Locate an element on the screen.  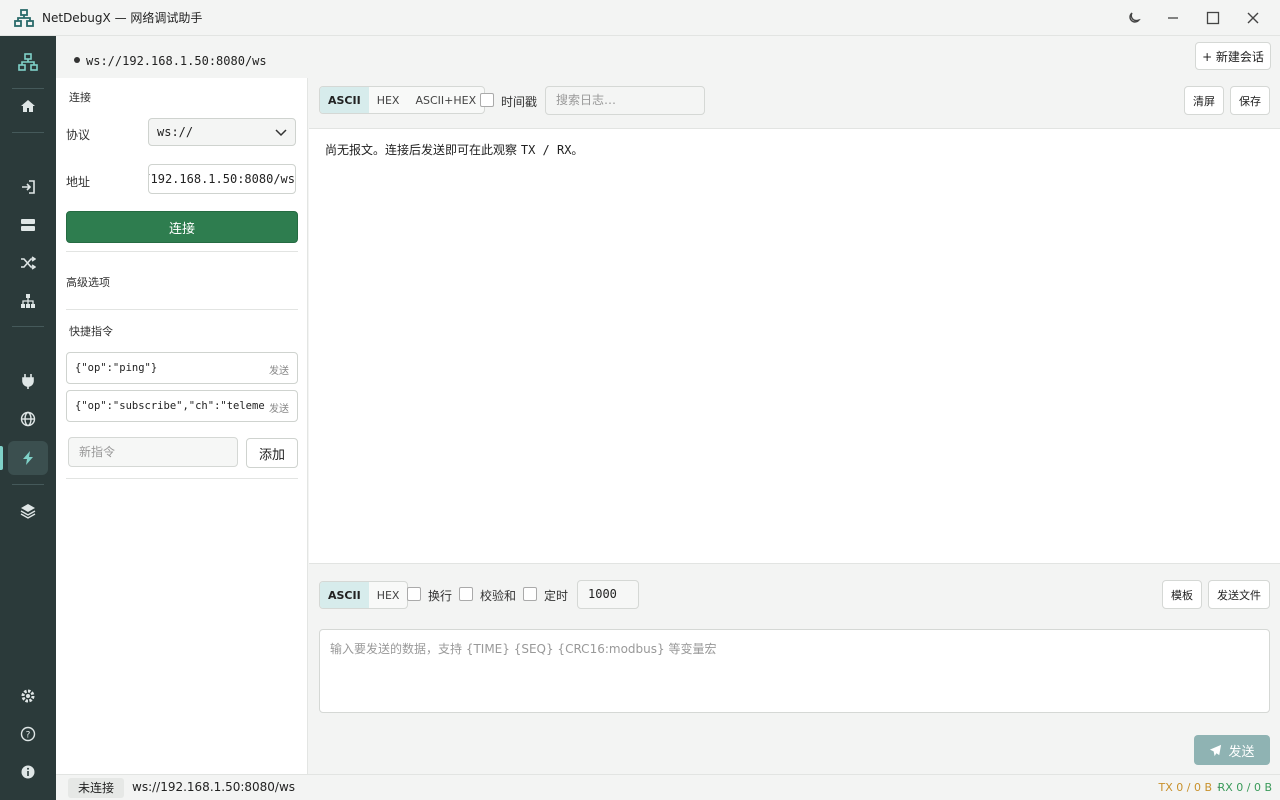
home-icon is located at coordinates (28, 106).